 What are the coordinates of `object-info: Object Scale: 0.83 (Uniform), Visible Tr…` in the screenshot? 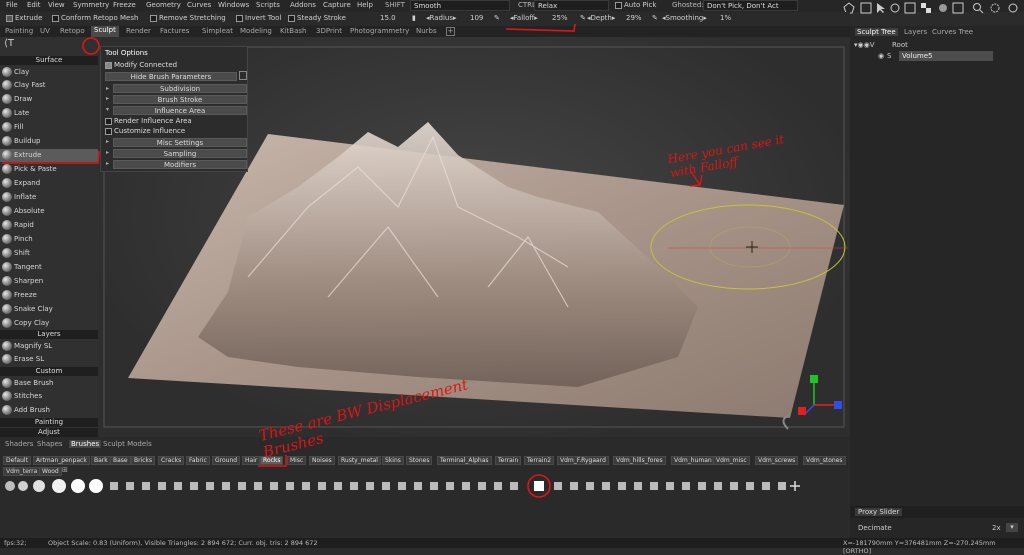 It's located at (183, 543).